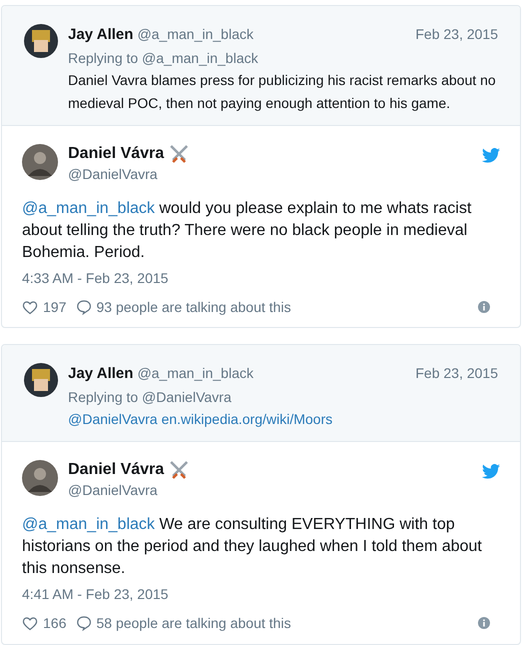  Describe the element at coordinates (54, 307) in the screenshot. I see `like-count: 197` at that location.